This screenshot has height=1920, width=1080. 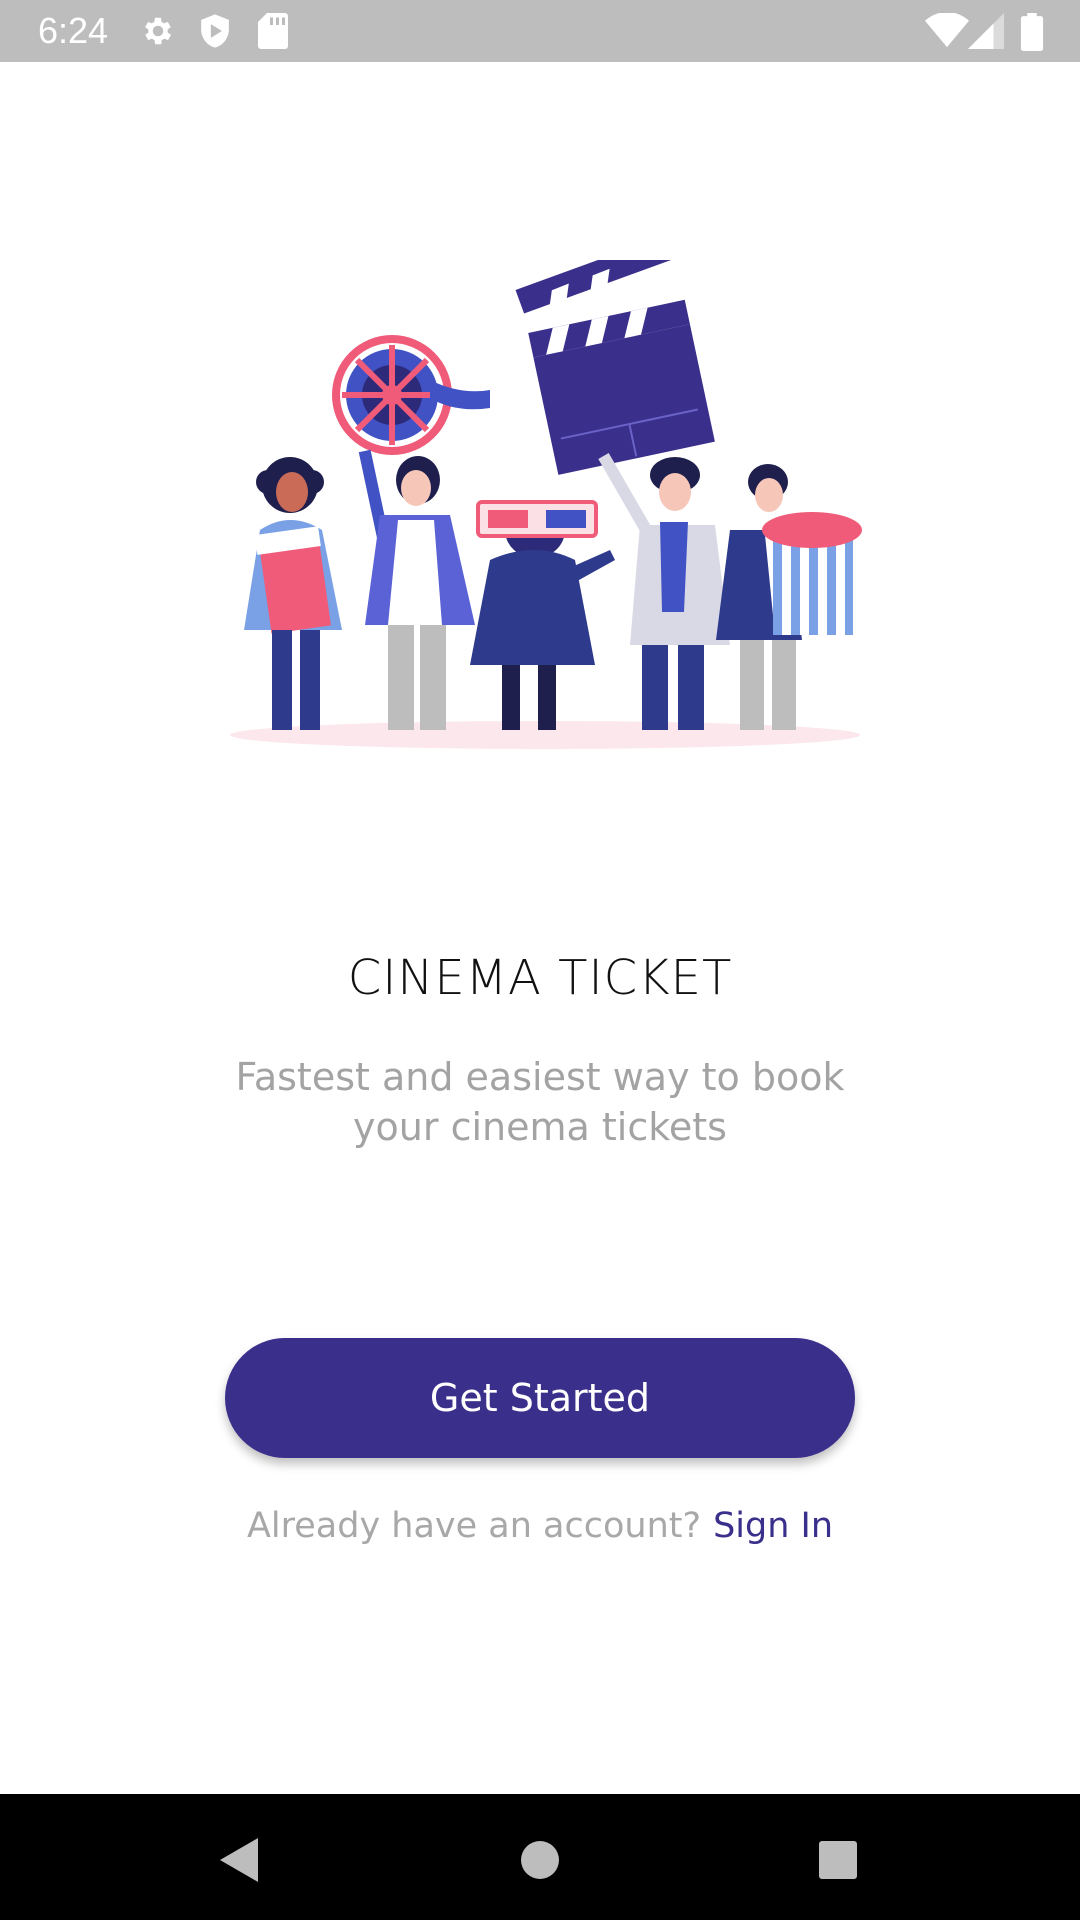 I want to click on signal-icon, so click(x=986, y=31).